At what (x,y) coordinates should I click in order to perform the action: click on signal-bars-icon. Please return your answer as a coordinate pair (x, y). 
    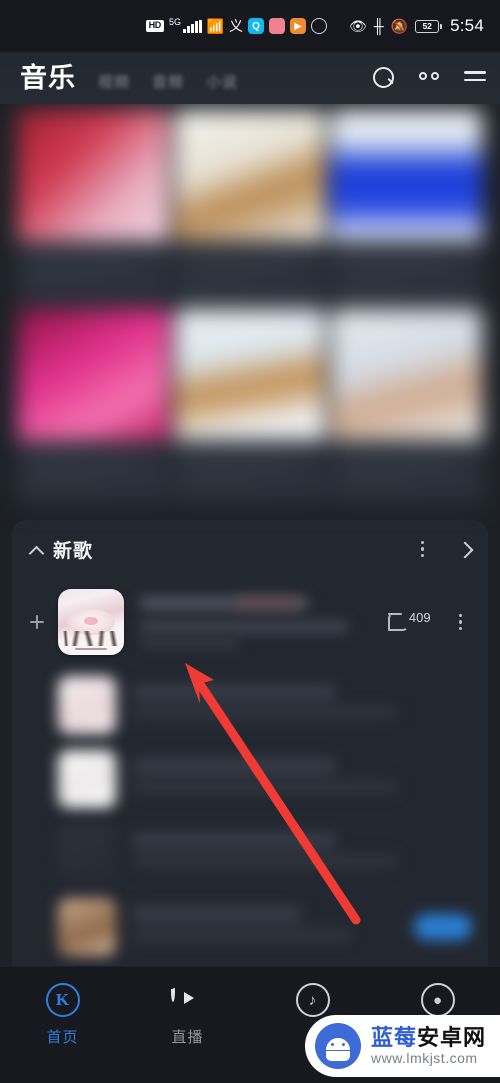
    Looking at the image, I should click on (192, 26).